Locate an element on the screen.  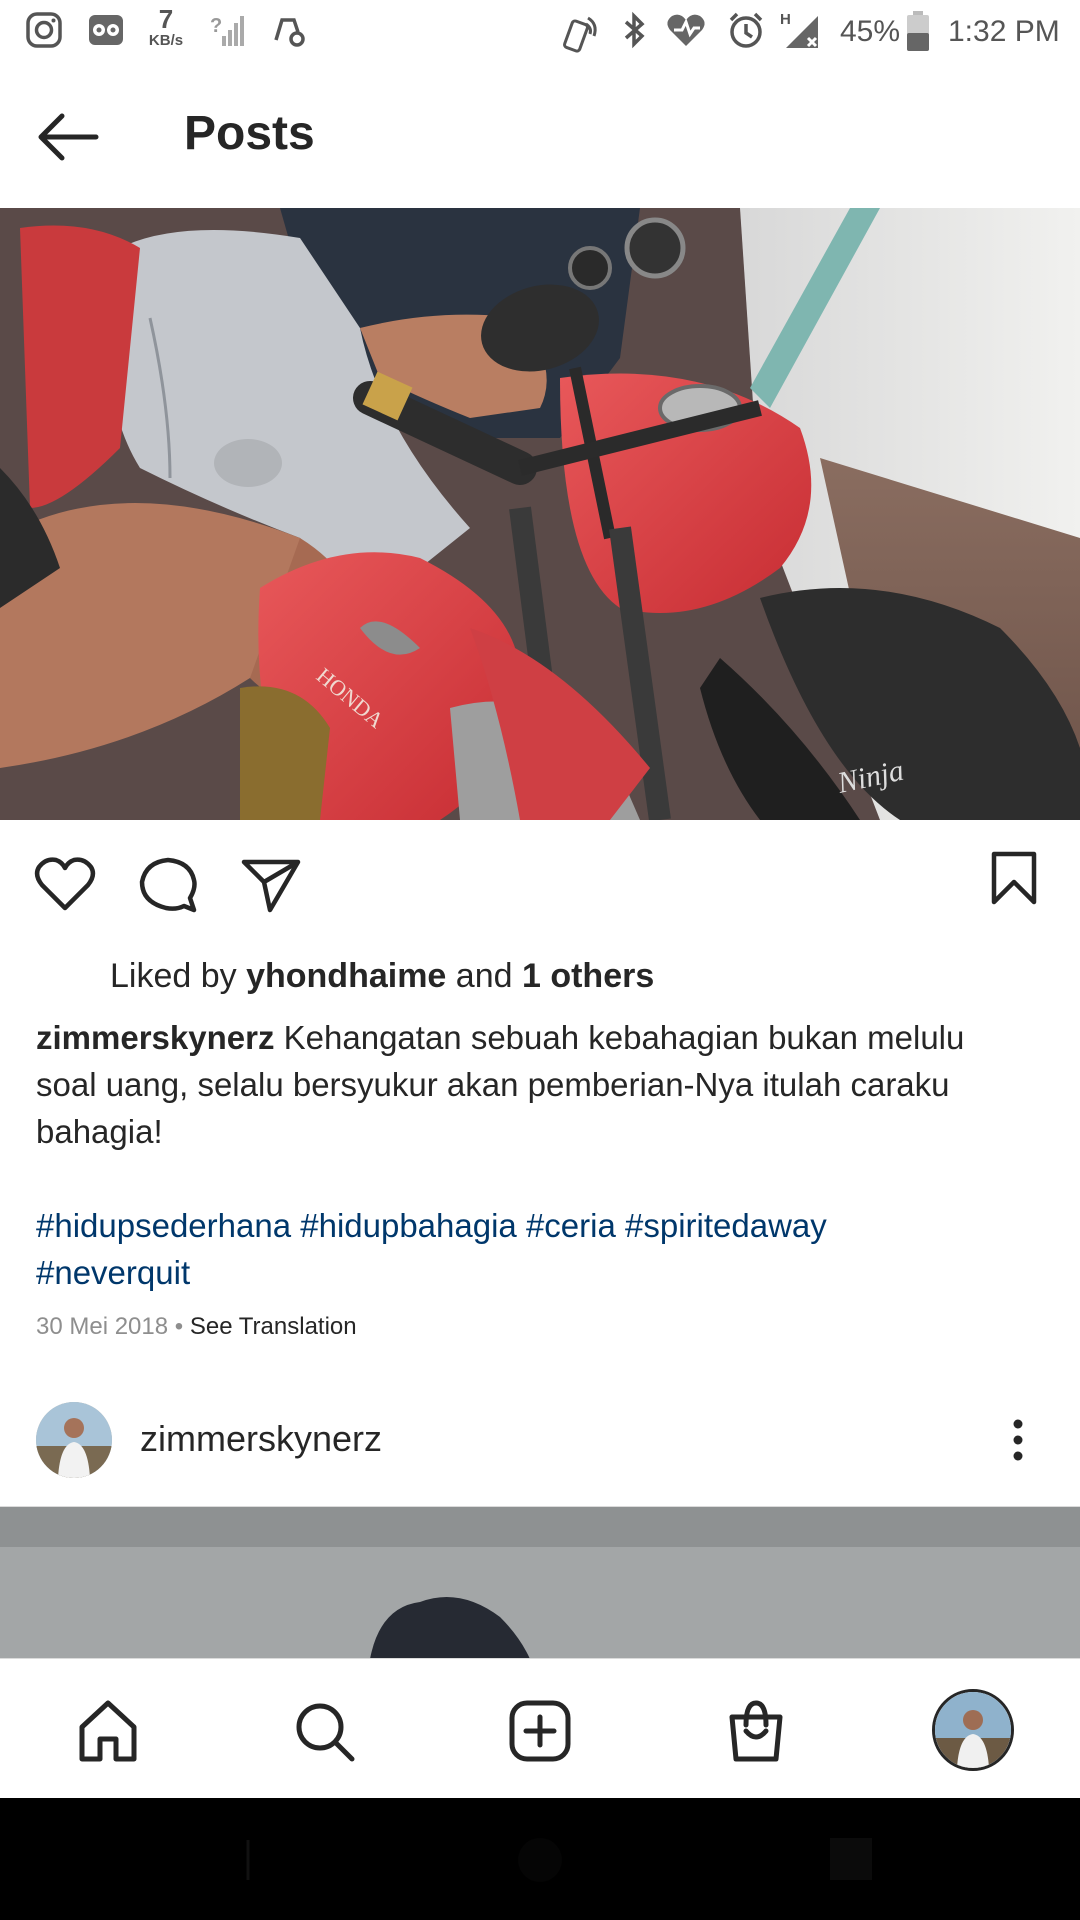
caption-username: zimmerskynerz is located at coordinates (155, 1037).